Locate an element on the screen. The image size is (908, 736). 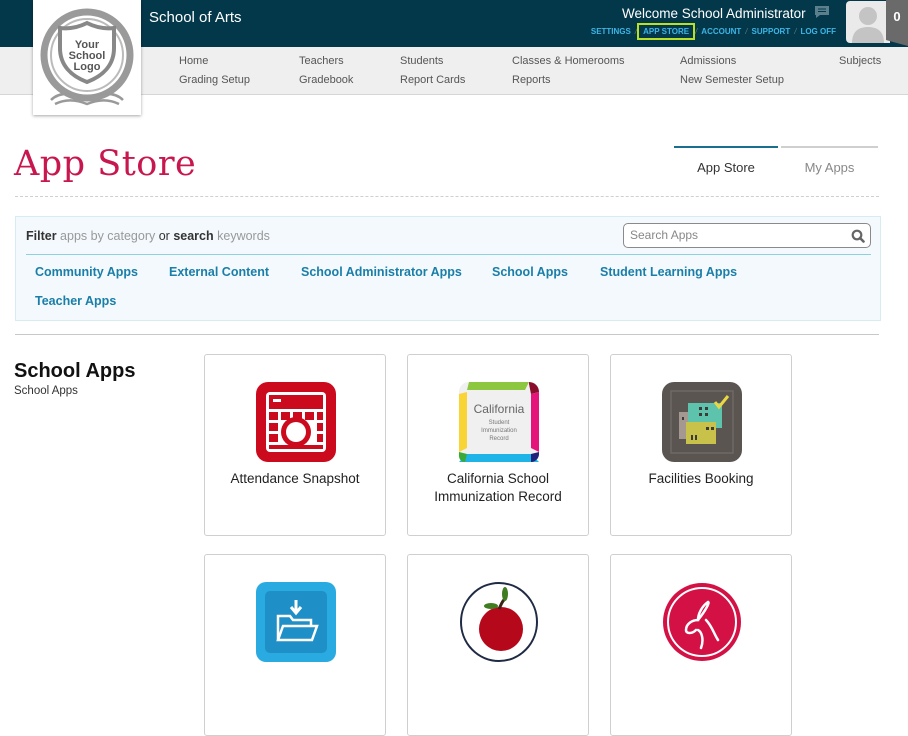
user-avatar is located at coordinates (868, 22).